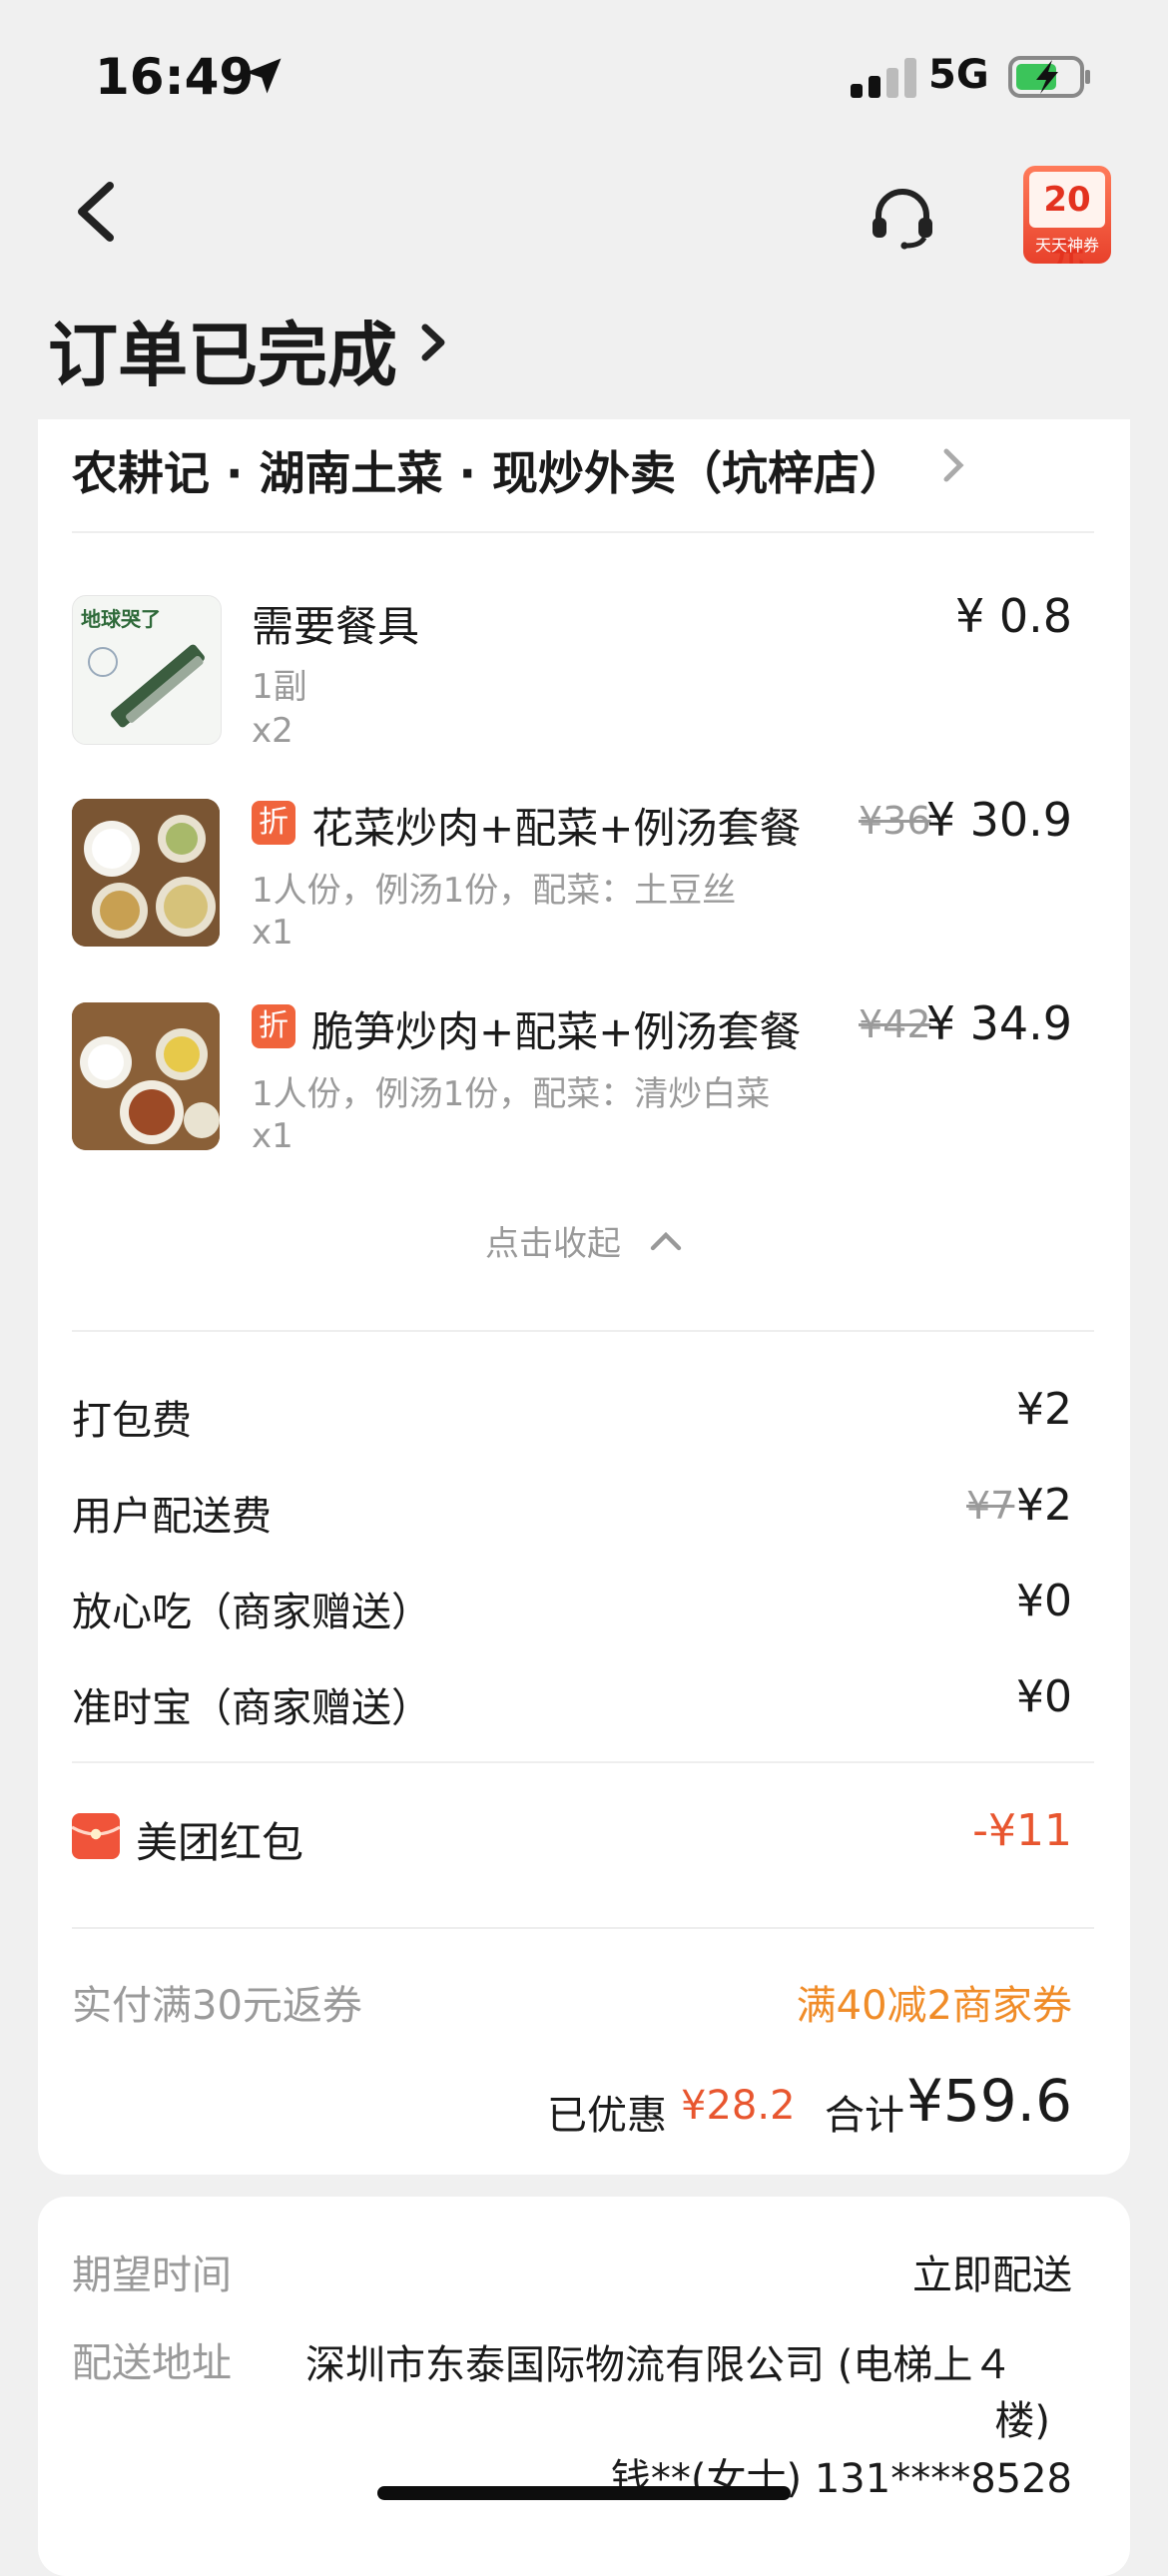 Image resolution: width=1168 pixels, height=2576 pixels. I want to click on cellular-signal-icon, so click(883, 78).